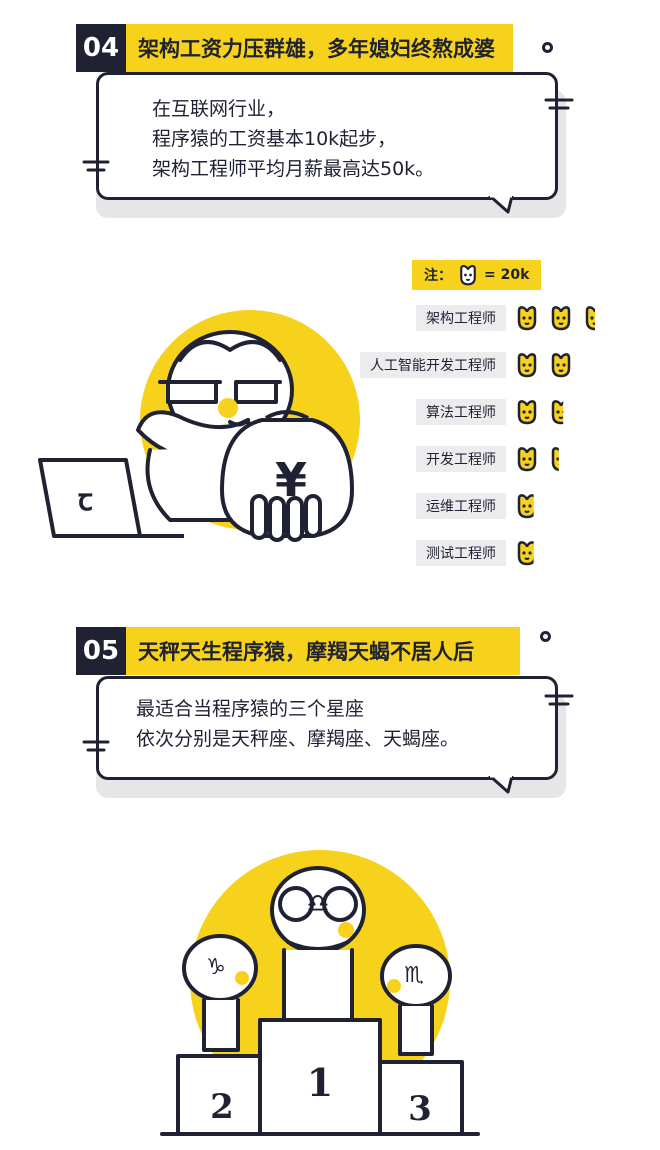  I want to click on text-line: 依次分别是天秤座、摩羯座、天蝎座。, so click(298, 739).